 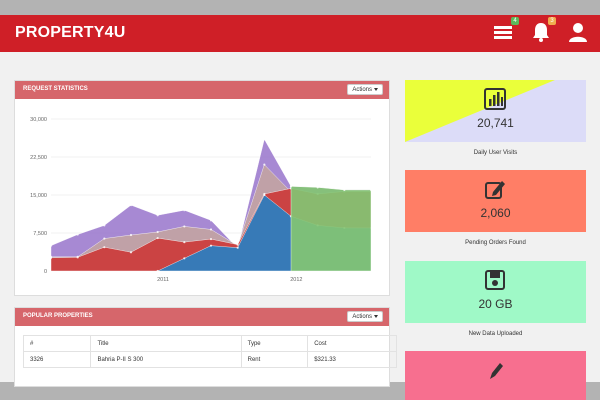 I want to click on stat-value: 20,741, so click(x=495, y=123).